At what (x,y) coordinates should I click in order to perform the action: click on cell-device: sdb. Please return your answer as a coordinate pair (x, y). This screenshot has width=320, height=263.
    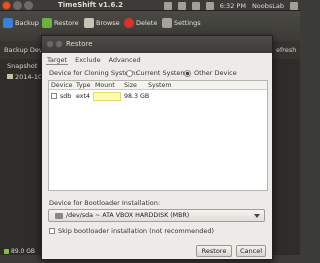
    Looking at the image, I should click on (66, 96).